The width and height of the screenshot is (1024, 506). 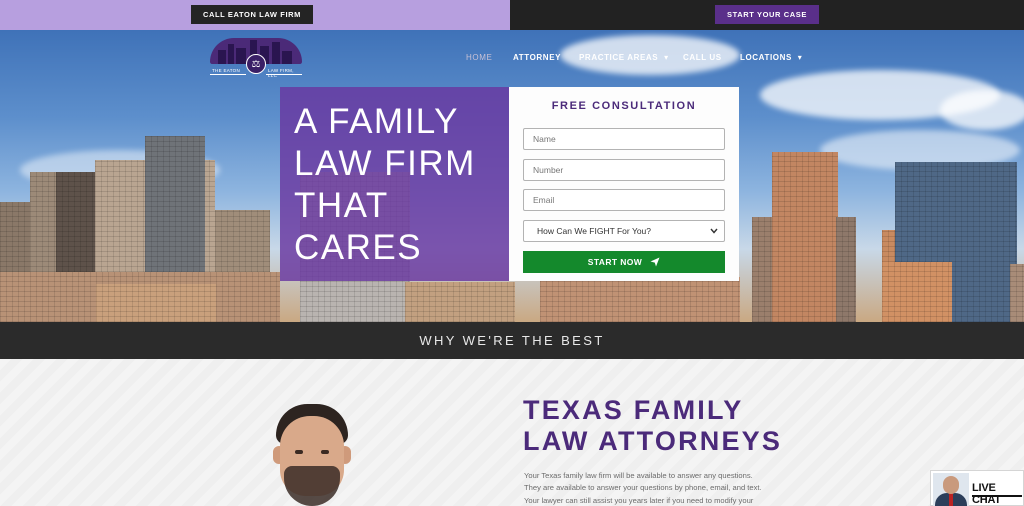 I want to click on why-we-are-the-best-band: WHY WE'RE THE BEST, so click(x=512, y=340).